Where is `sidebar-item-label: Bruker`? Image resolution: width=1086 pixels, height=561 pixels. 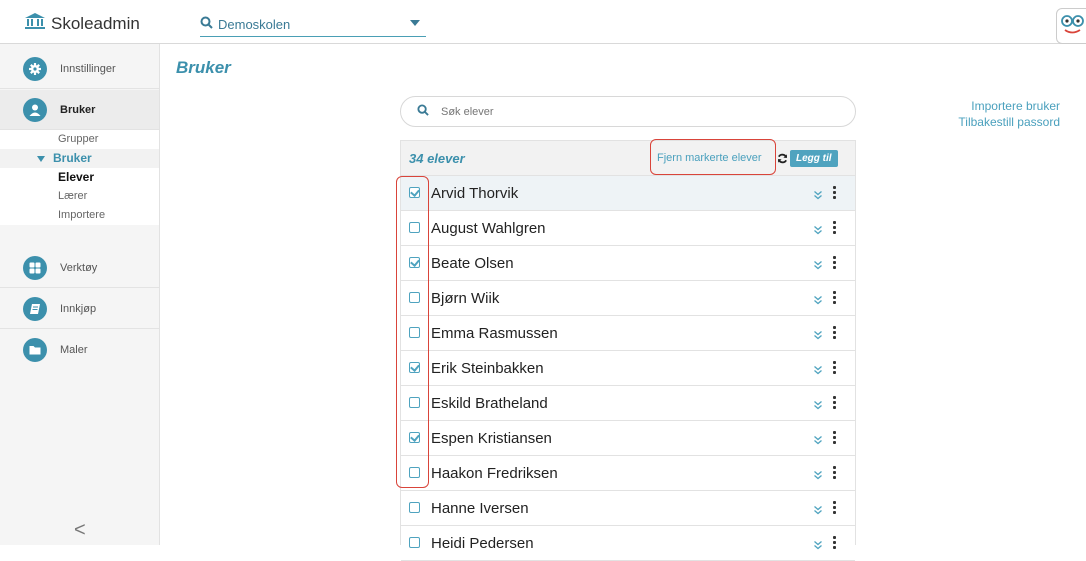
sidebar-item-label: Bruker is located at coordinates (78, 109).